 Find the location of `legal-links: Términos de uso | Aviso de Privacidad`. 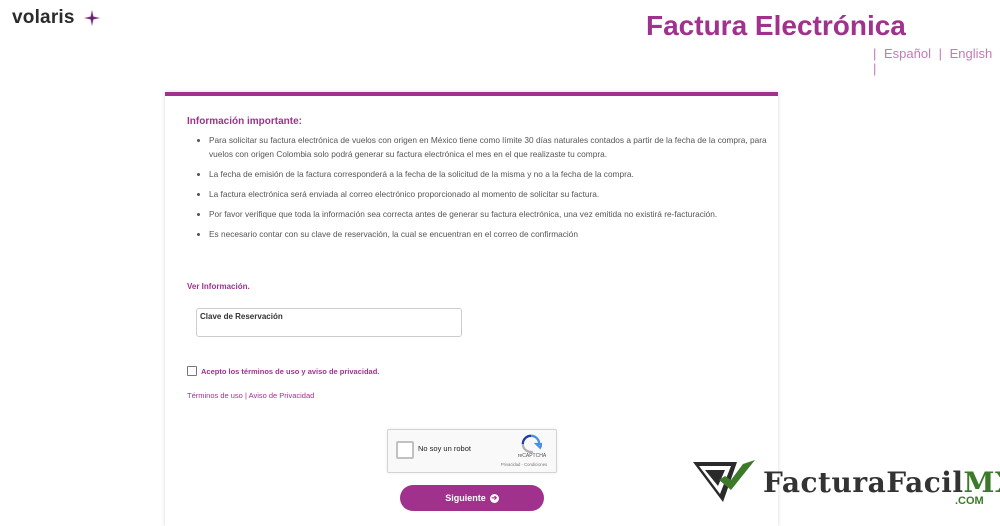

legal-links: Términos de uso | Aviso de Privacidad is located at coordinates (250, 395).